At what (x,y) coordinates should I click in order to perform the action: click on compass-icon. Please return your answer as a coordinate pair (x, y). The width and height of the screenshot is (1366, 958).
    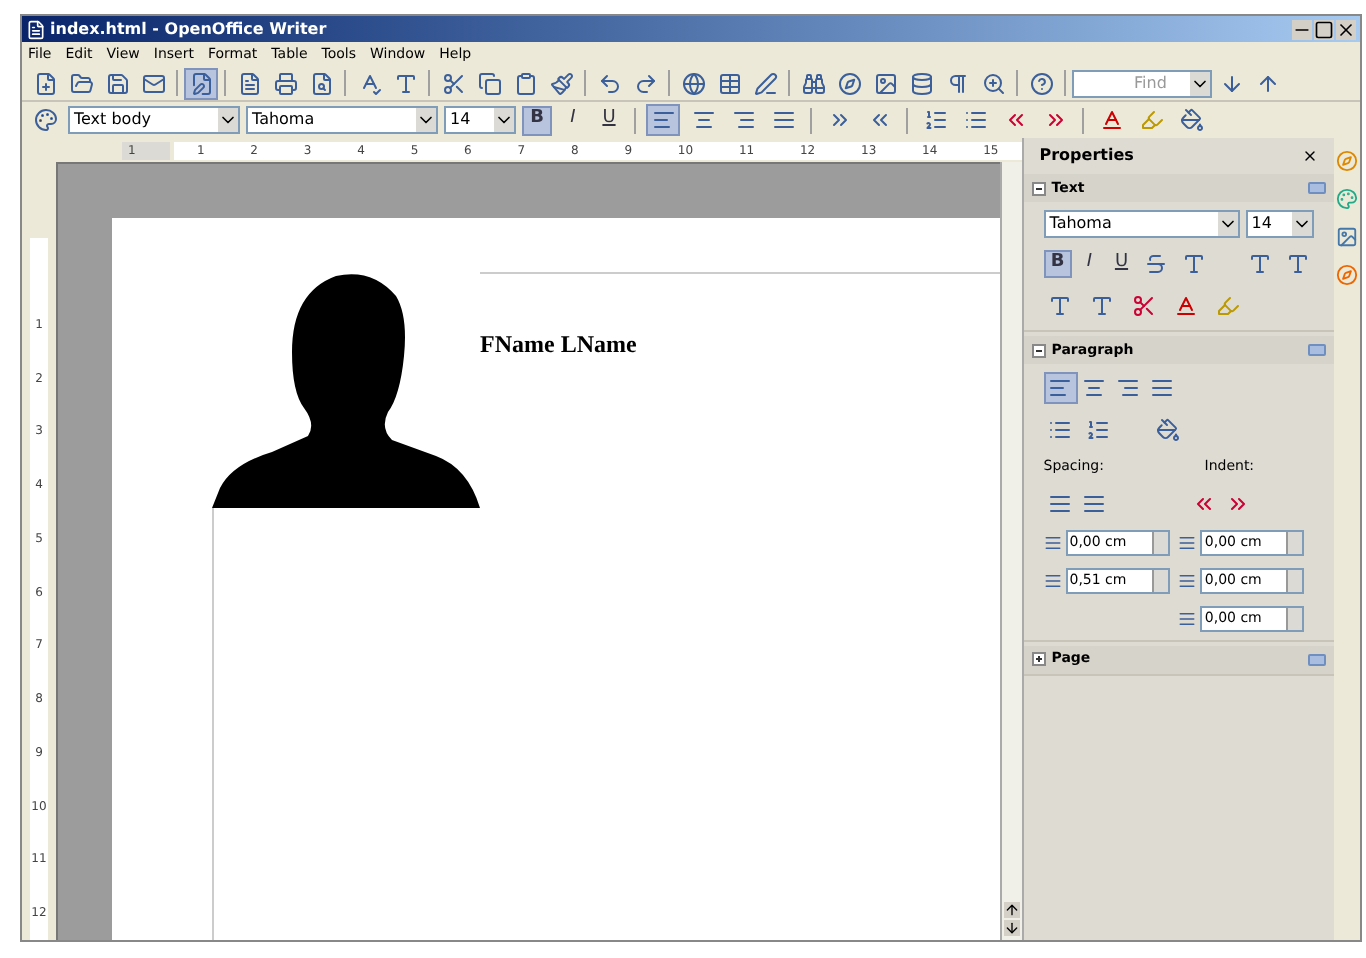
    Looking at the image, I should click on (1347, 275).